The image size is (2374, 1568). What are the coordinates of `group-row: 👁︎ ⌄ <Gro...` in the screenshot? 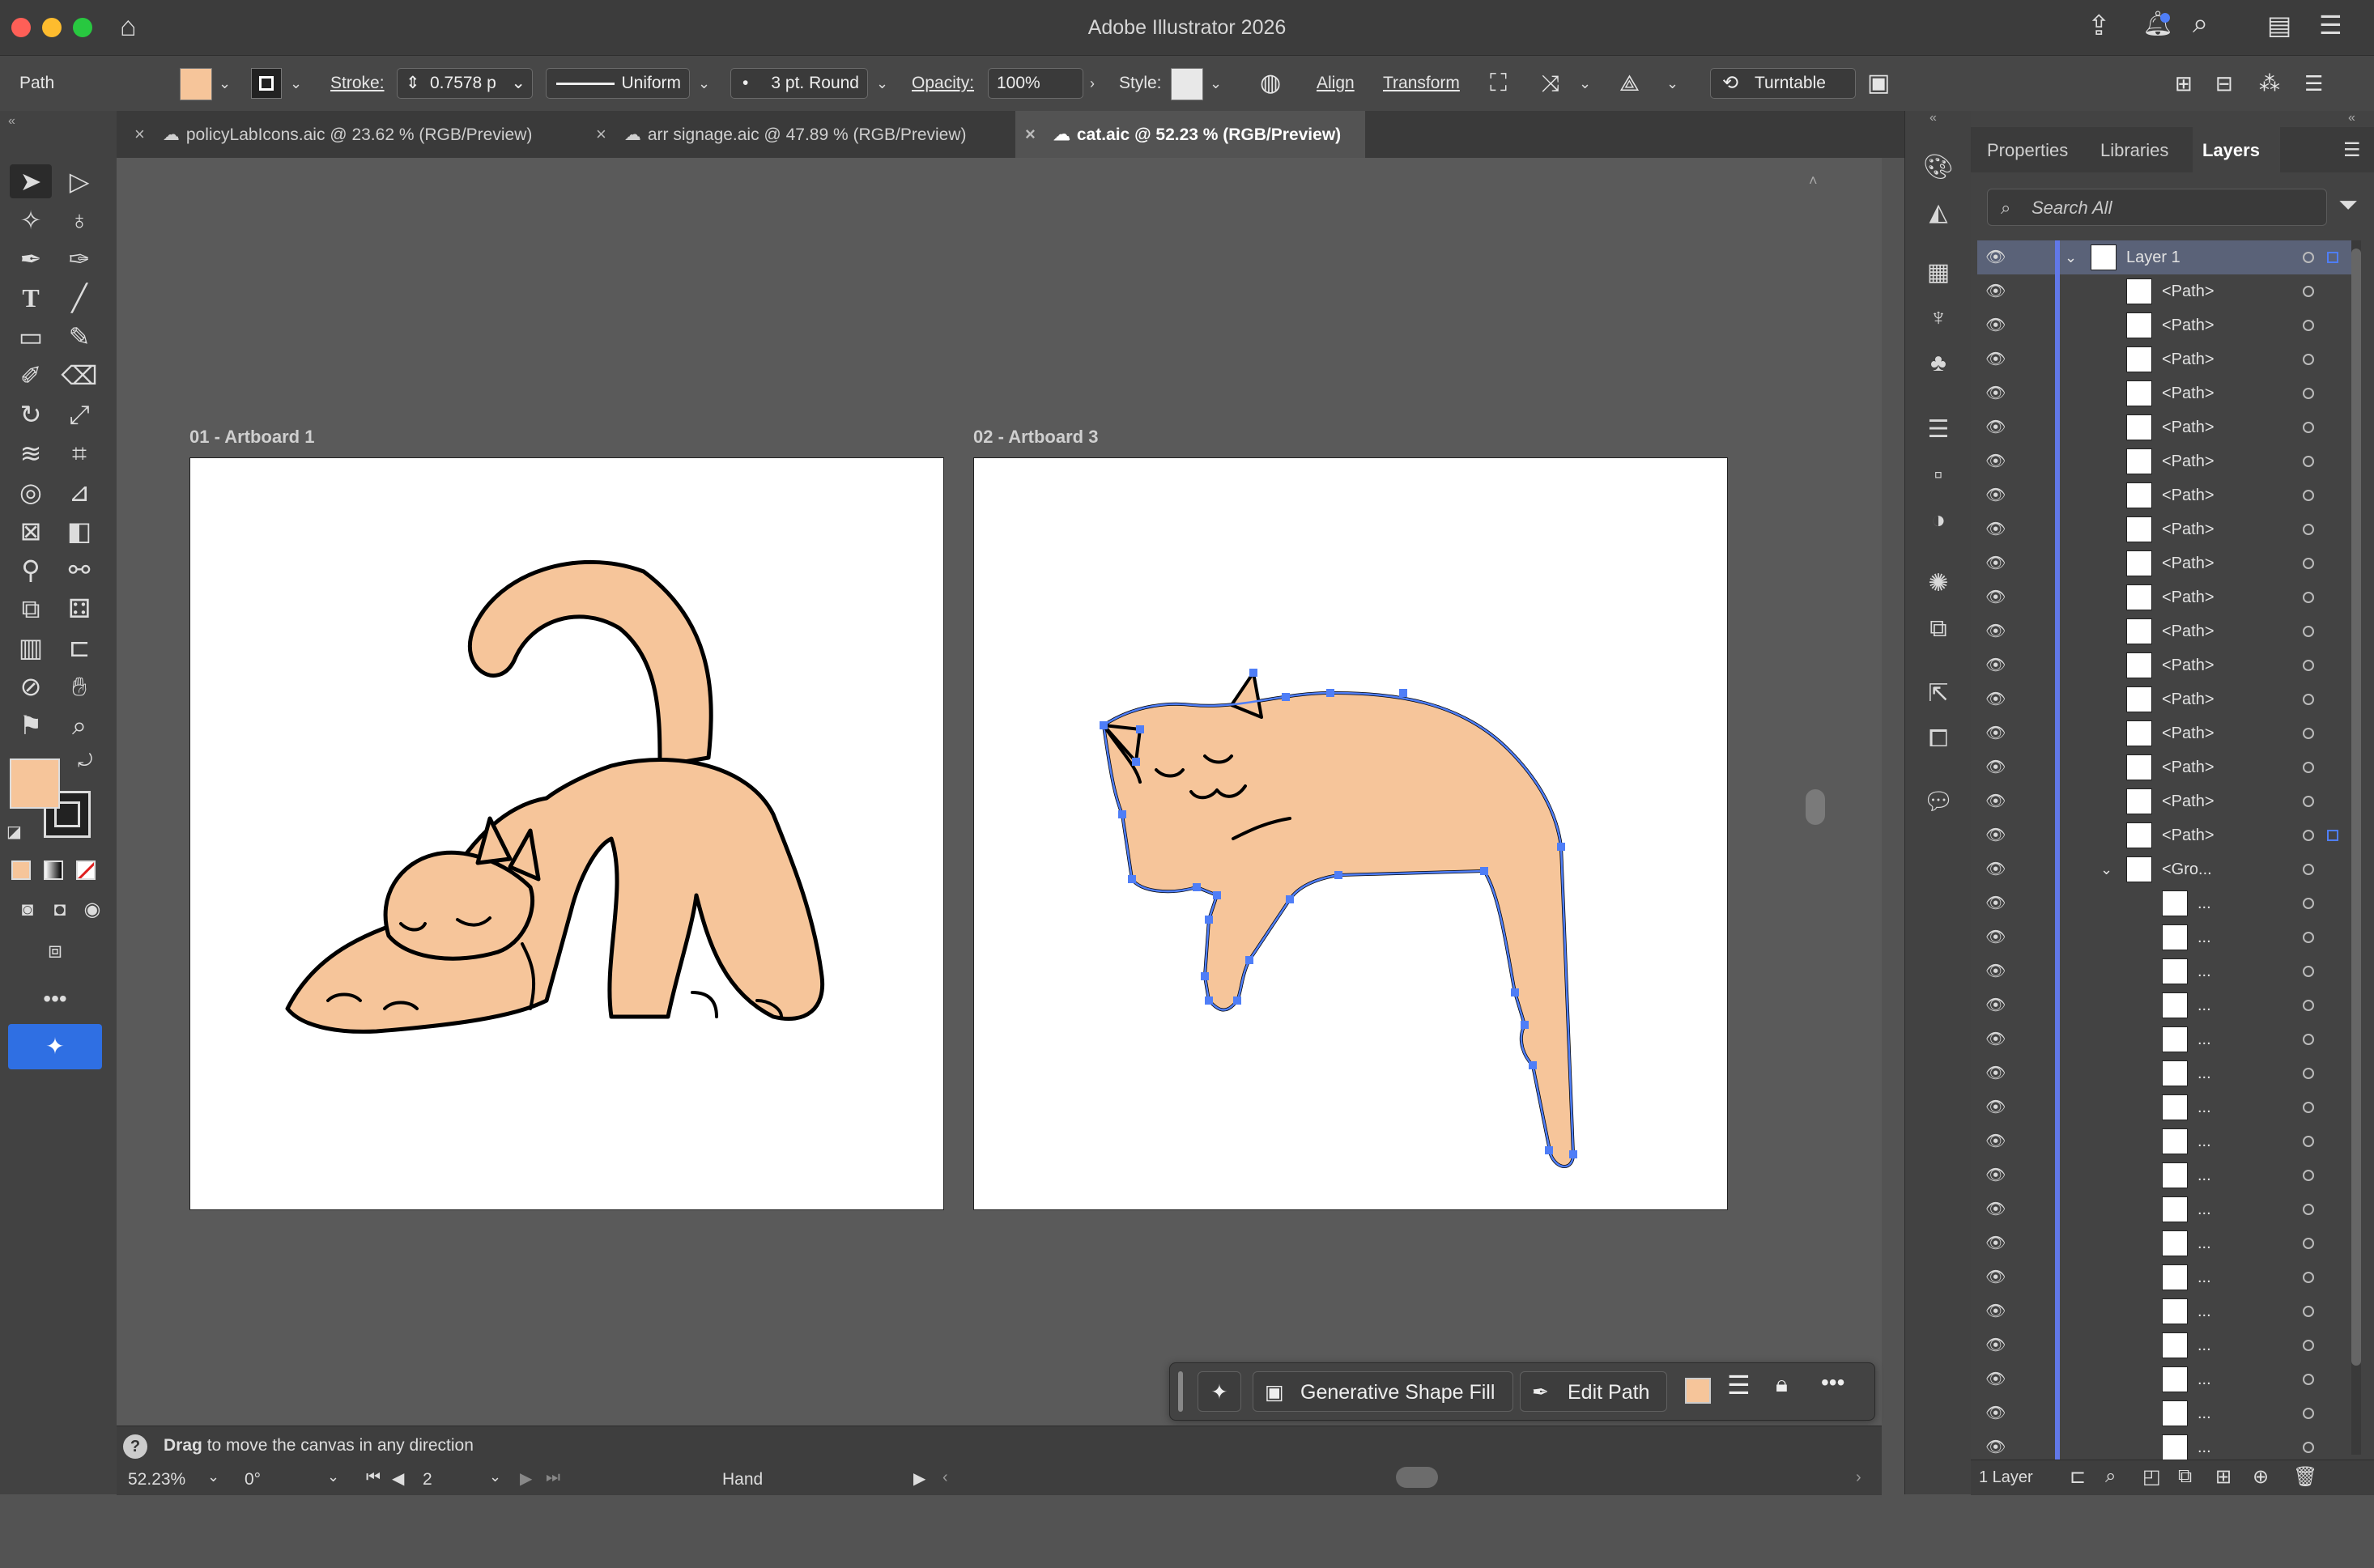 It's located at (2168, 869).